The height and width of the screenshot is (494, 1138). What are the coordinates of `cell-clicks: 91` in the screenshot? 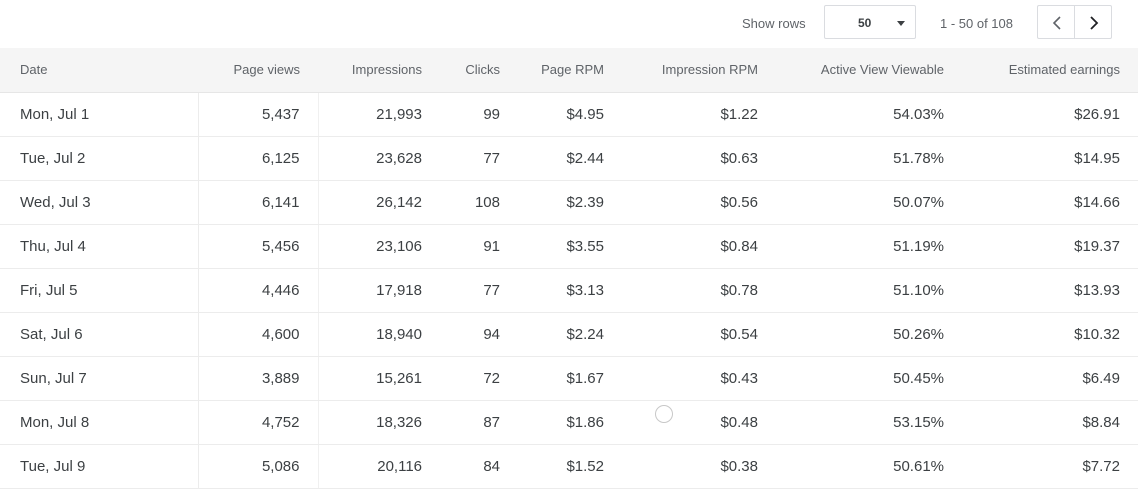 It's located at (479, 246).